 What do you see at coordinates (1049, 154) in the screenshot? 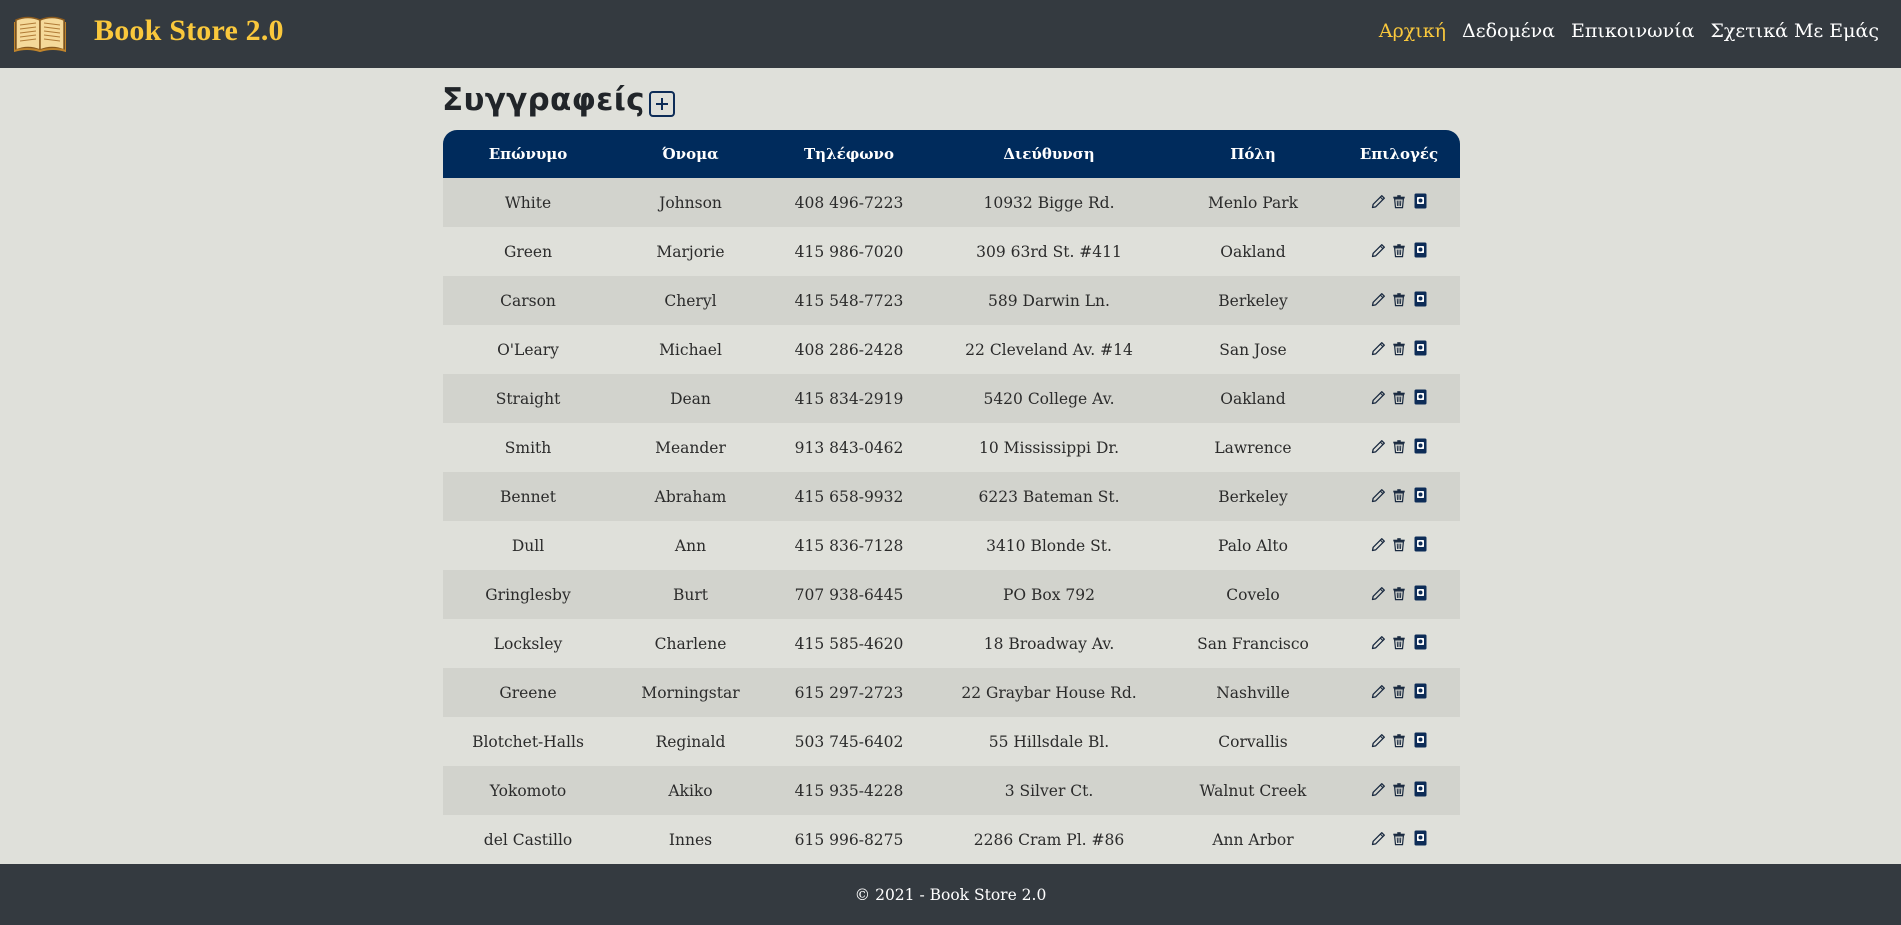
I see `column-header-address: Διεύθυνση` at bounding box center [1049, 154].